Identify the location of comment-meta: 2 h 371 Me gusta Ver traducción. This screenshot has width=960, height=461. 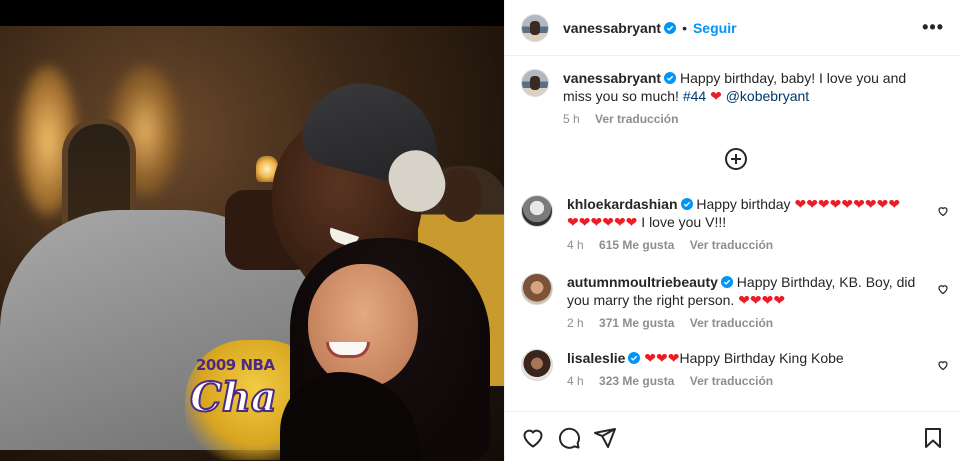
(749, 323).